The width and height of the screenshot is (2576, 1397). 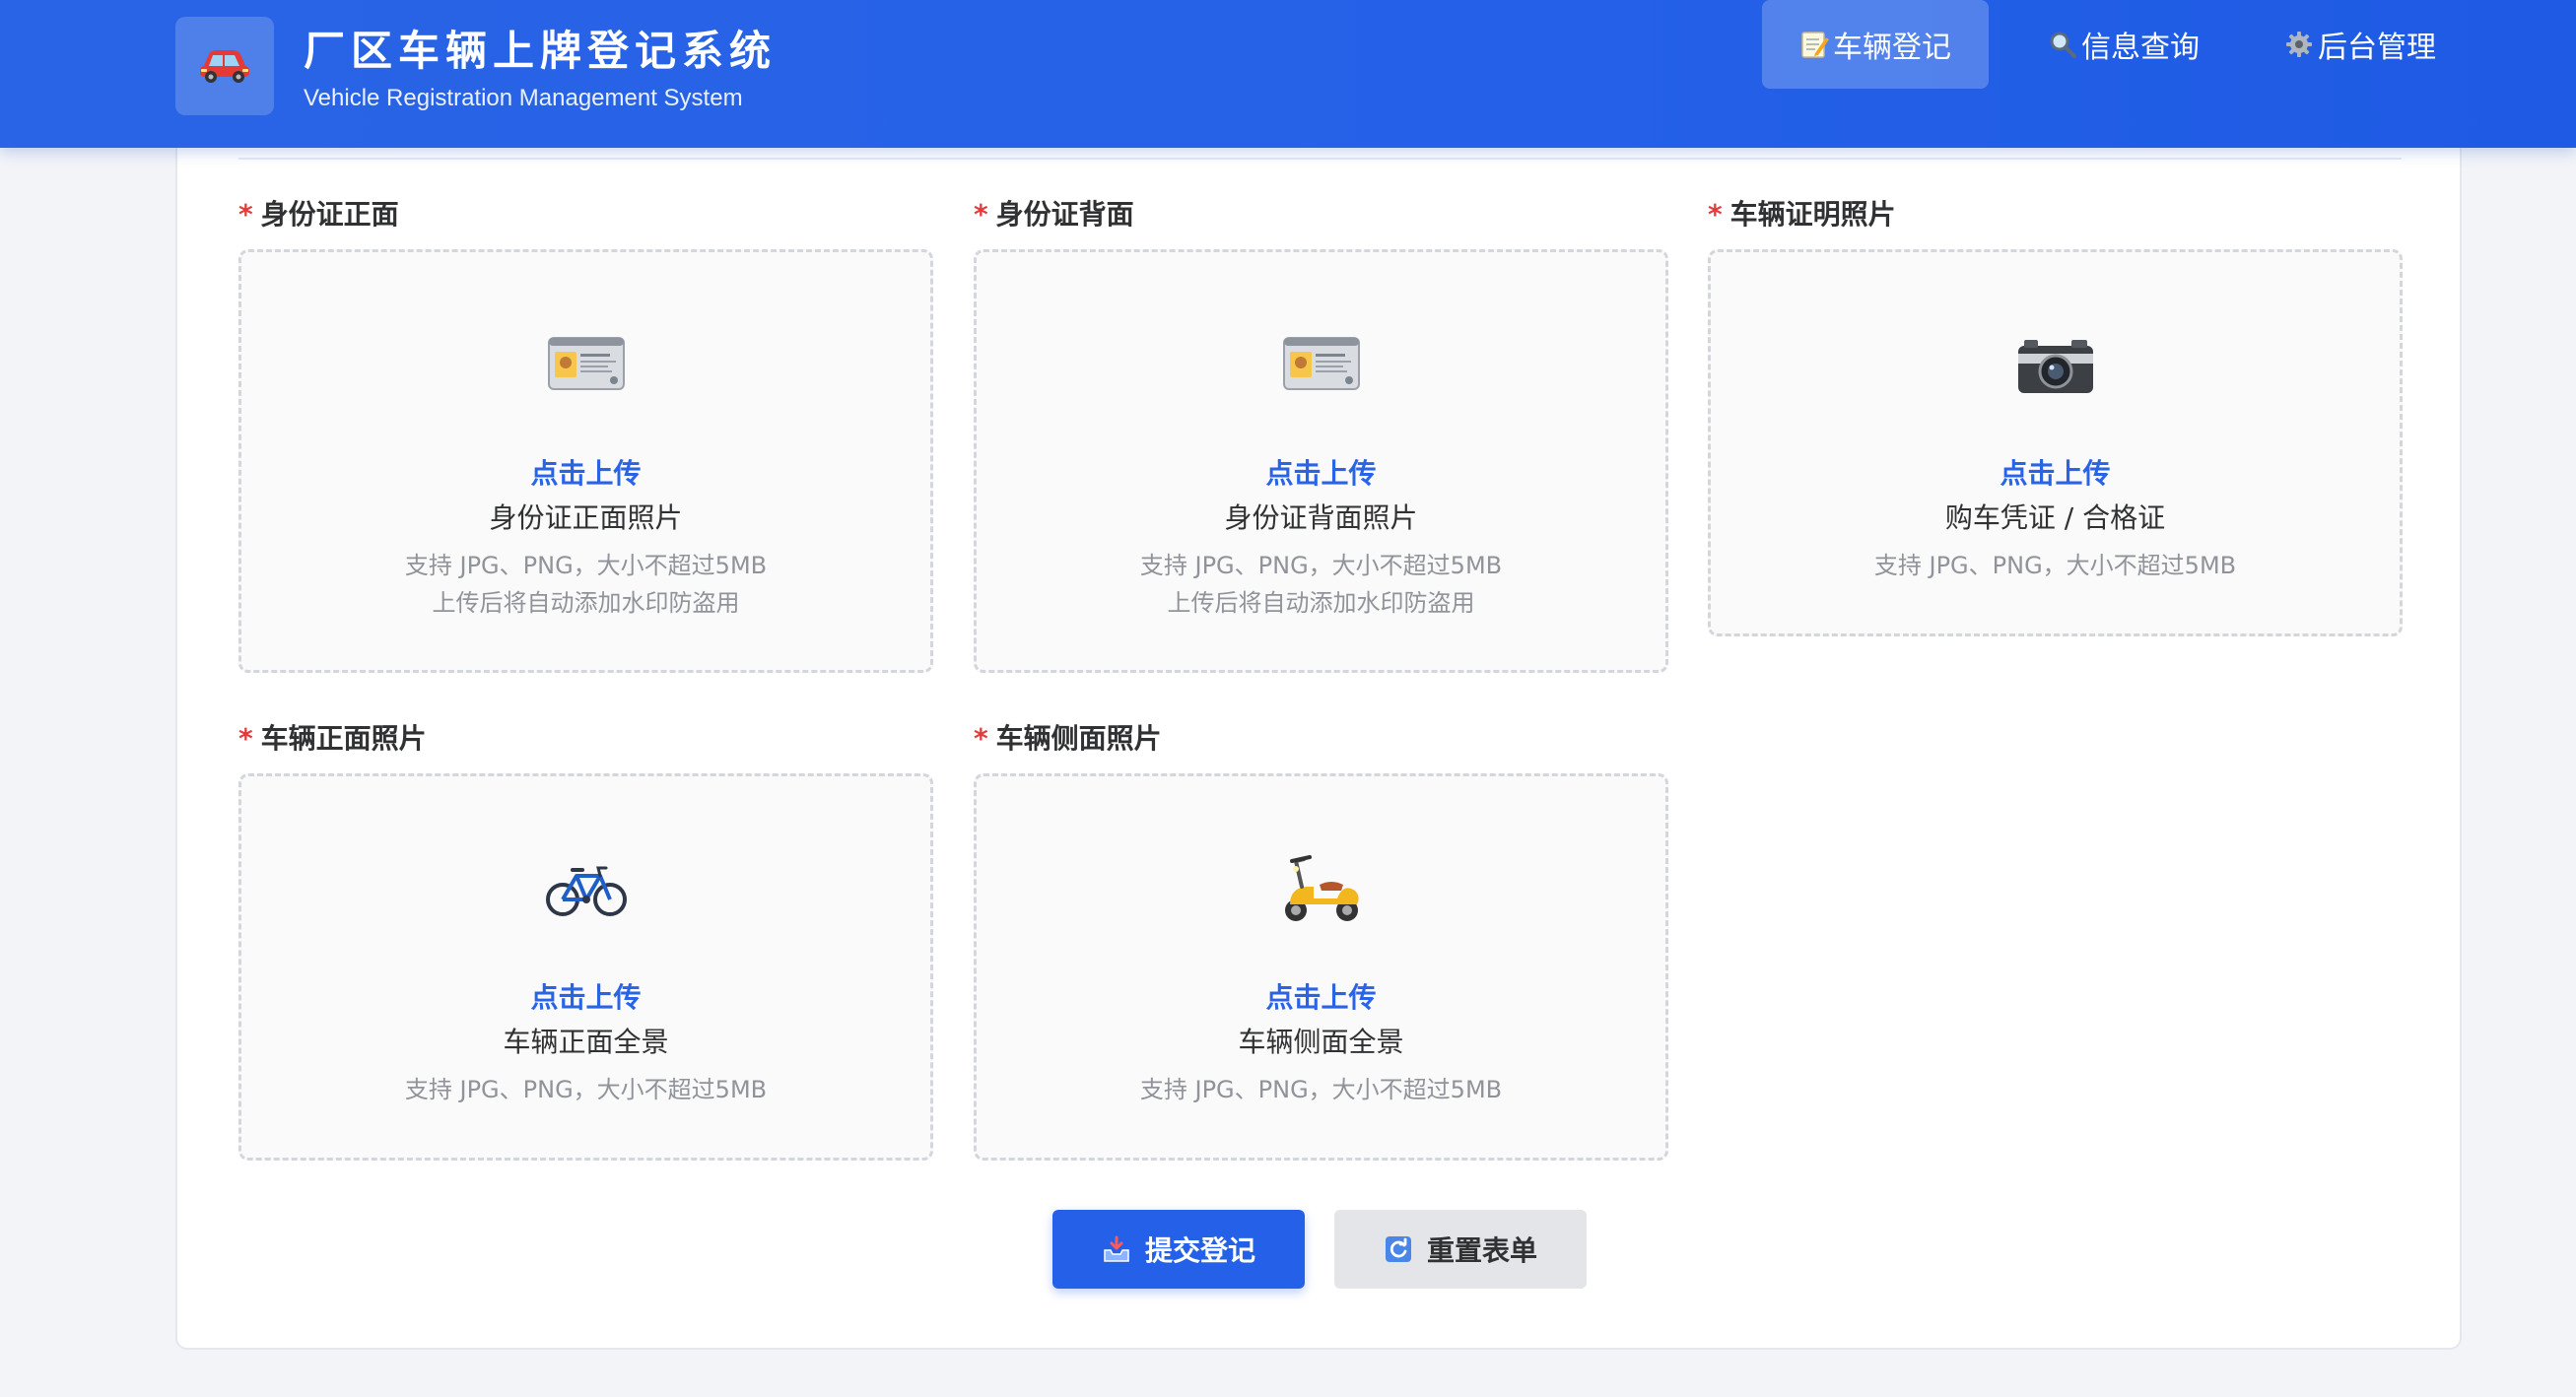 What do you see at coordinates (1814, 44) in the screenshot?
I see `memo-icon` at bounding box center [1814, 44].